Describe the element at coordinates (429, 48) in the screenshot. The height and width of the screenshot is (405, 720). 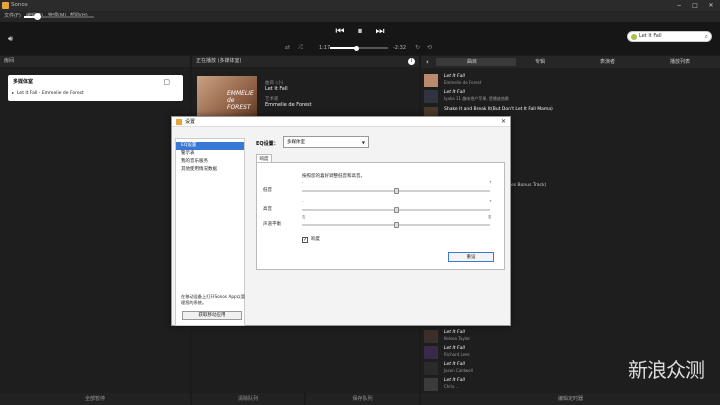
I see `repeat-one-icon: ⟲` at that location.